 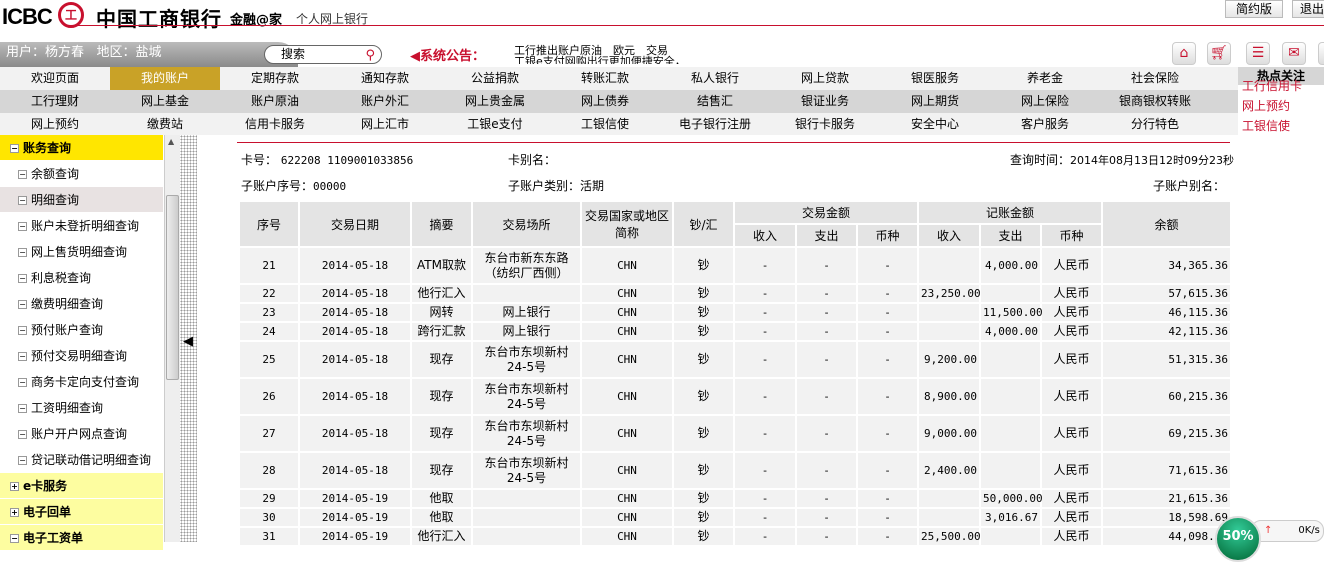 What do you see at coordinates (81, 148) in the screenshot?
I see `sidebar-group-account-query: − 账务查询` at bounding box center [81, 148].